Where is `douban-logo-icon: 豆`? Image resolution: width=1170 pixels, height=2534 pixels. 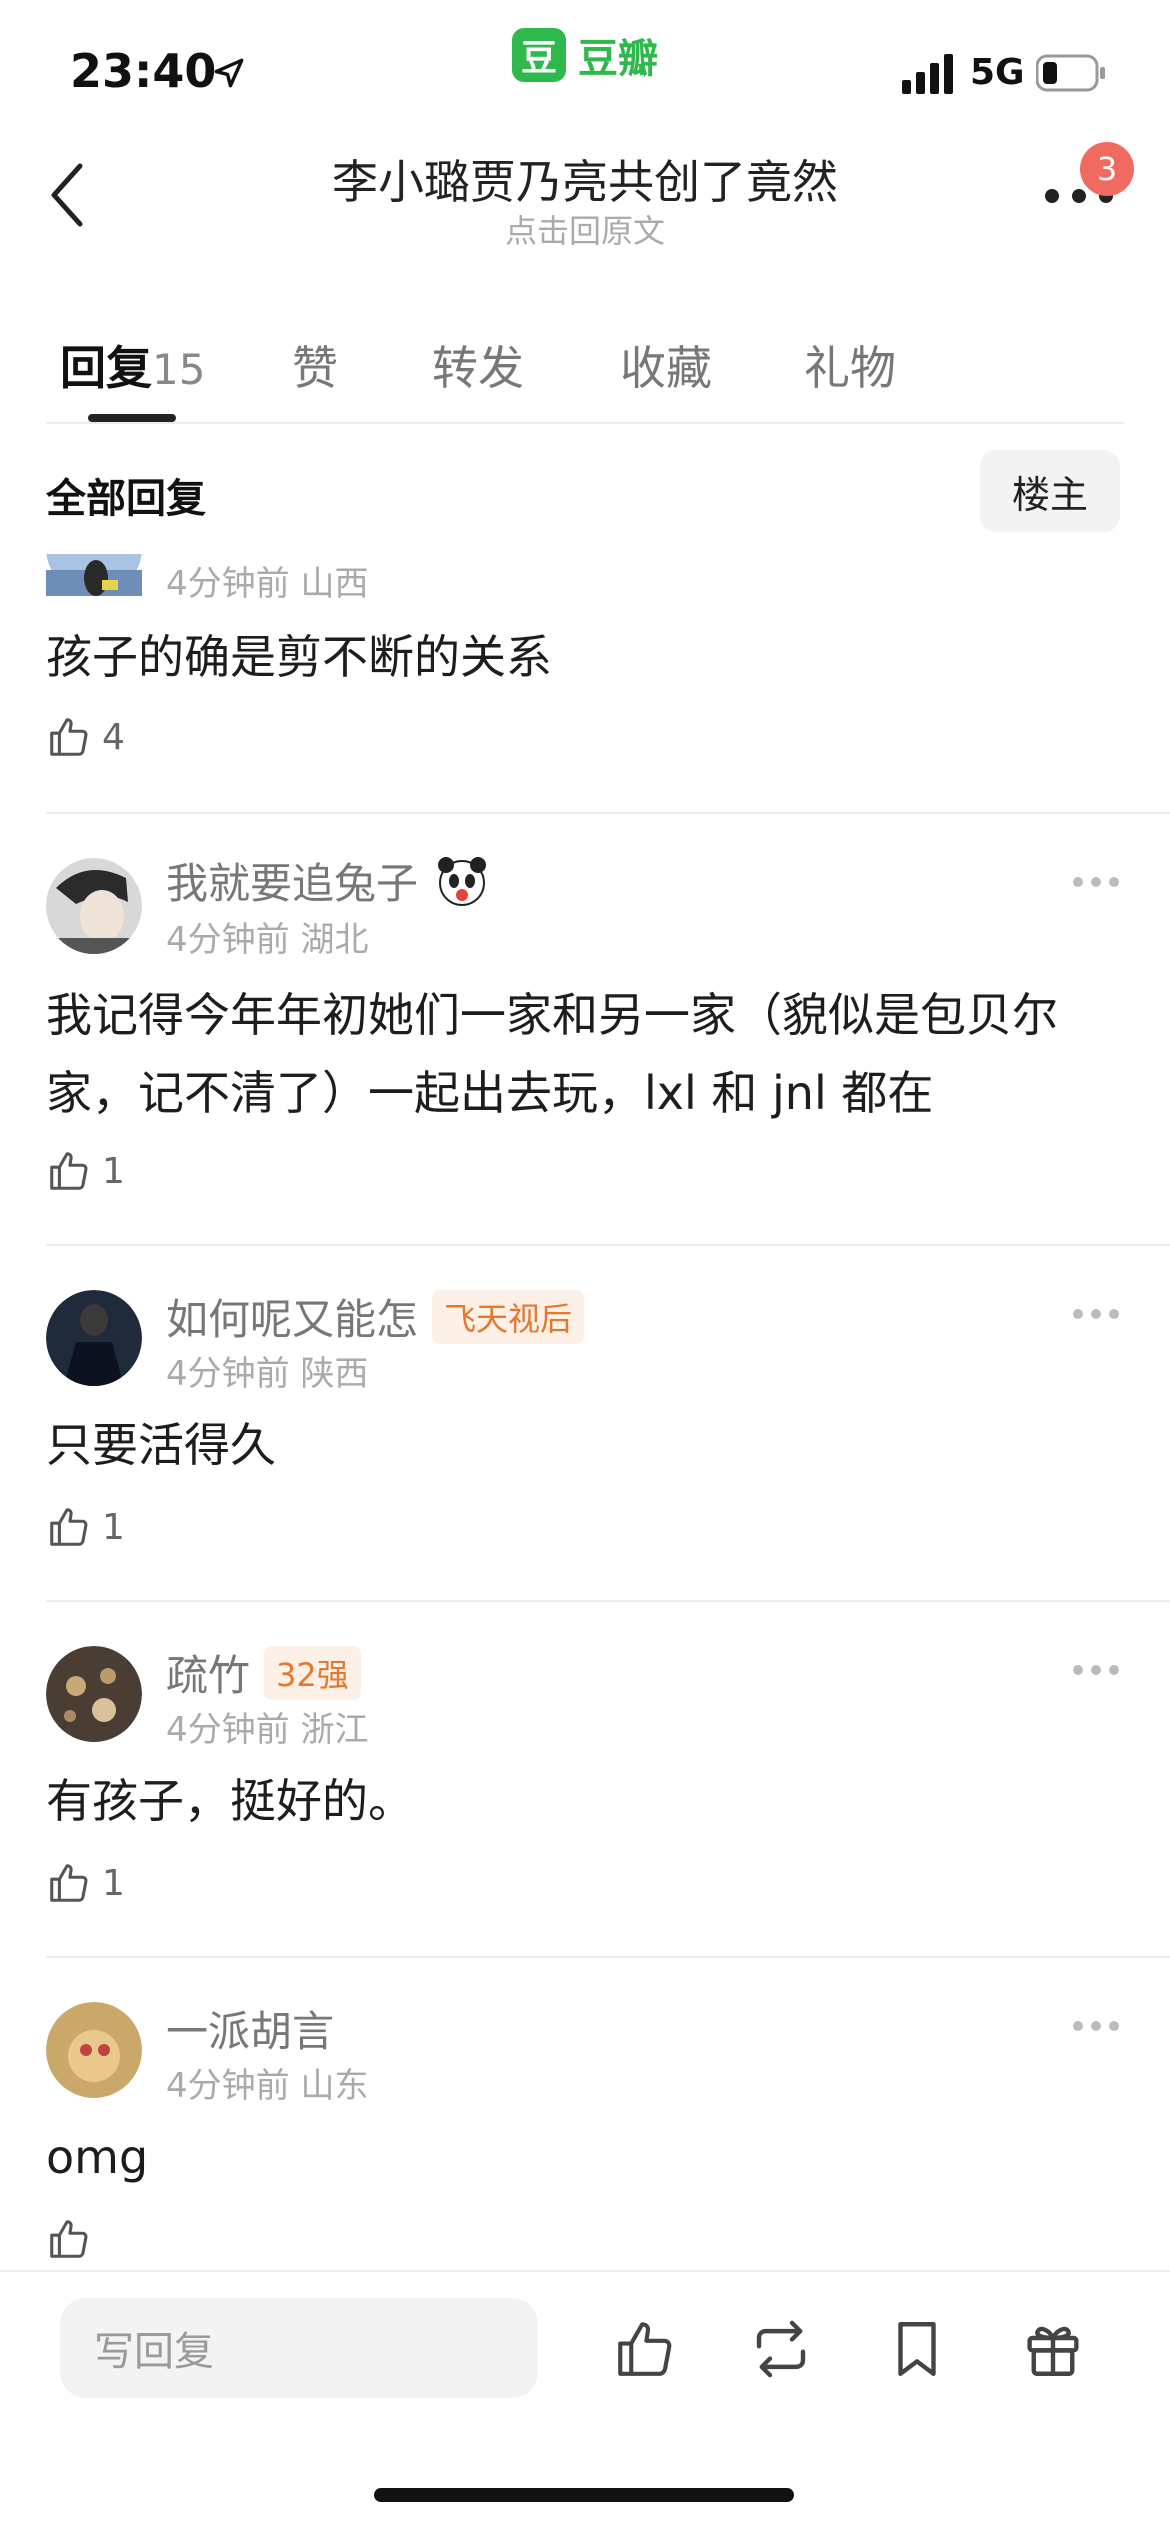 douban-logo-icon: 豆 is located at coordinates (539, 55).